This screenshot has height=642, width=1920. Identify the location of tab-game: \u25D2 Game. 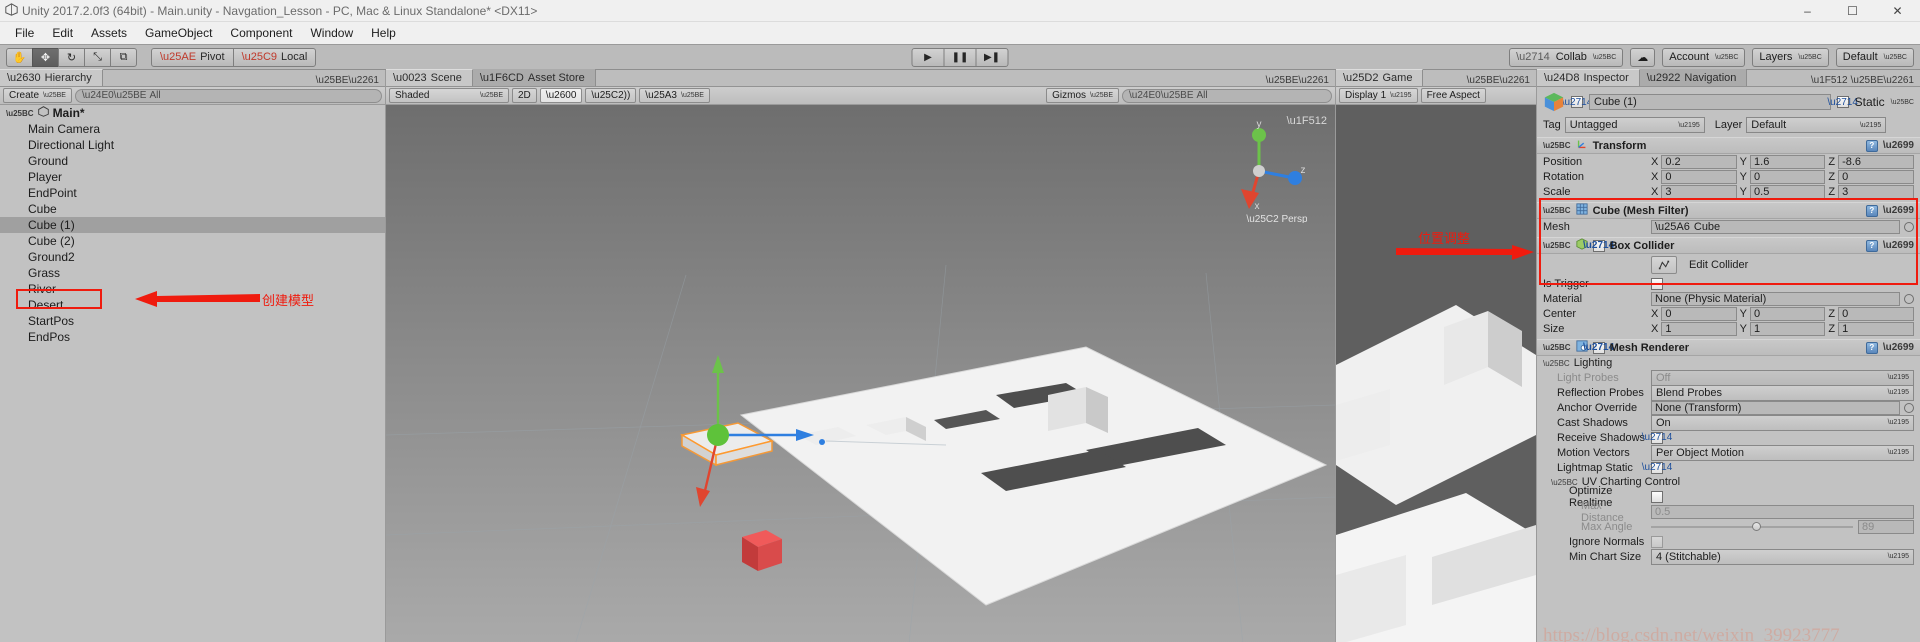
(1380, 77).